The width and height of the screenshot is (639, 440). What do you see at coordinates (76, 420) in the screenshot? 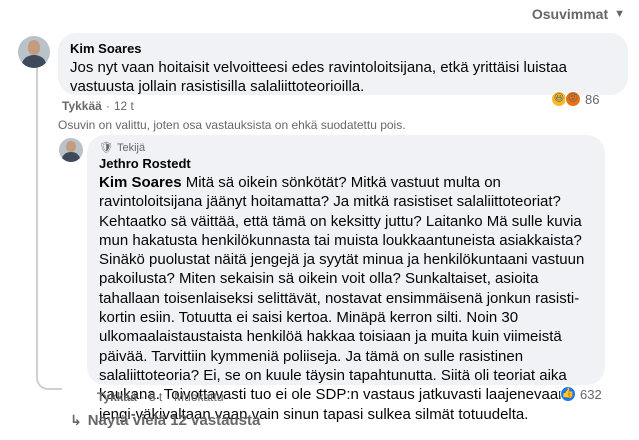
I see `reply-arrow-icon: ↳` at bounding box center [76, 420].